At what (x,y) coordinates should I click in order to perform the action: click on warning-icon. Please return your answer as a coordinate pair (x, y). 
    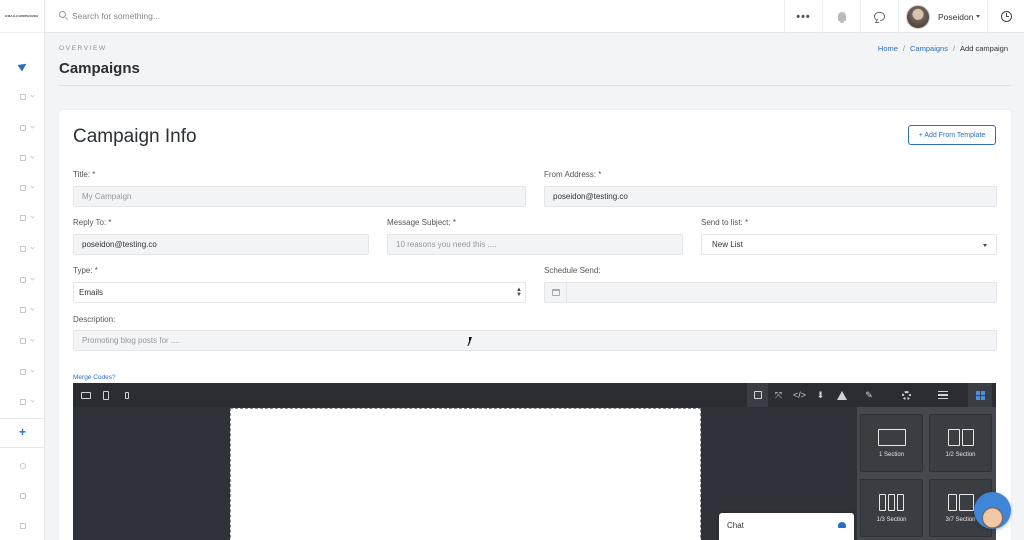
    Looking at the image, I should click on (841, 395).